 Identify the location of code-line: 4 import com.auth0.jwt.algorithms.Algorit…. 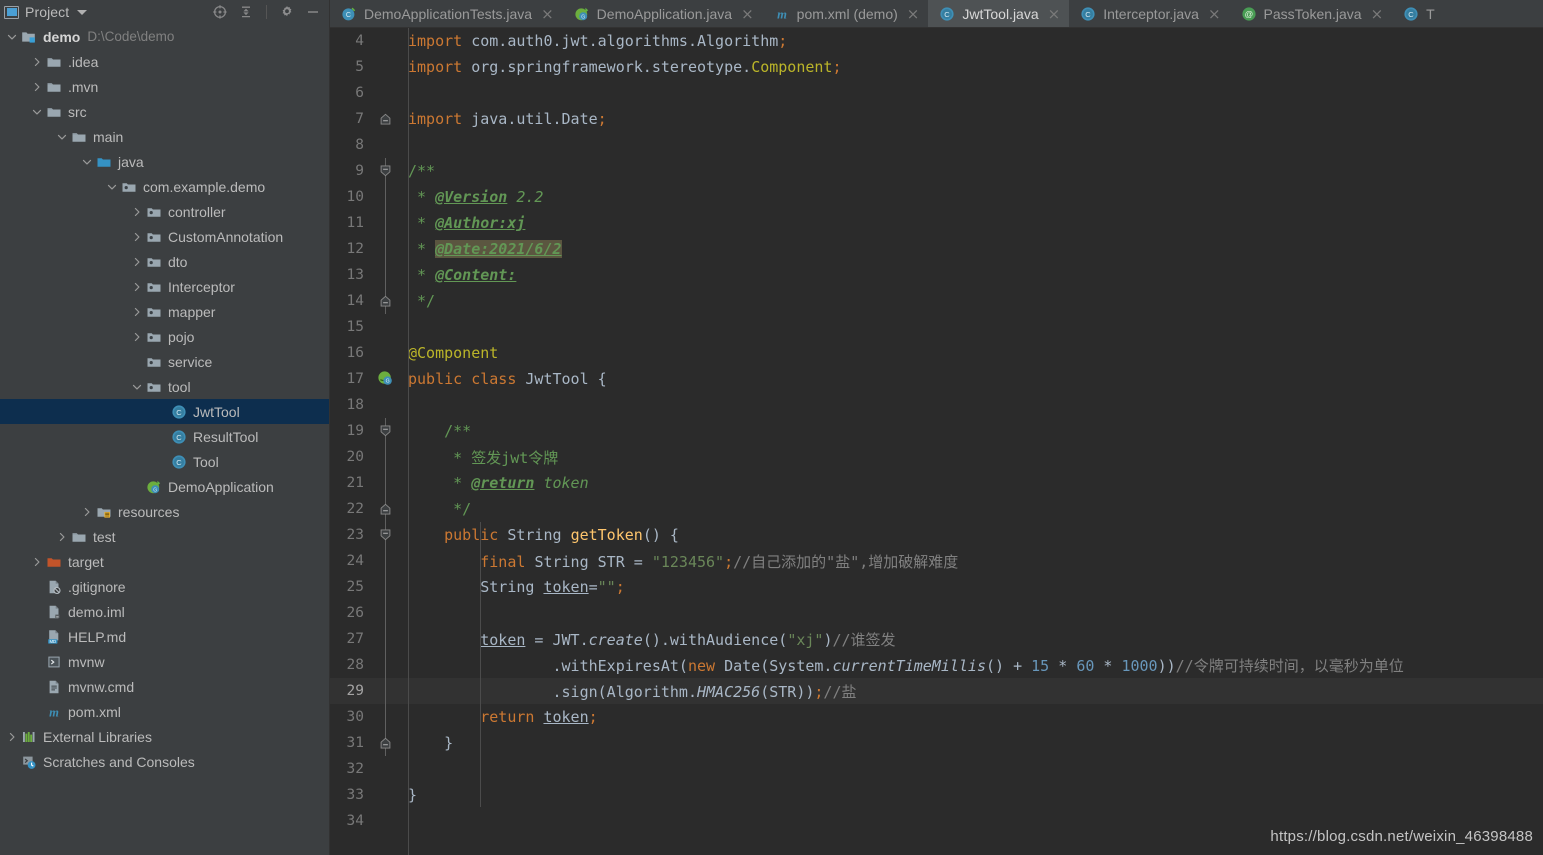
(936, 41).